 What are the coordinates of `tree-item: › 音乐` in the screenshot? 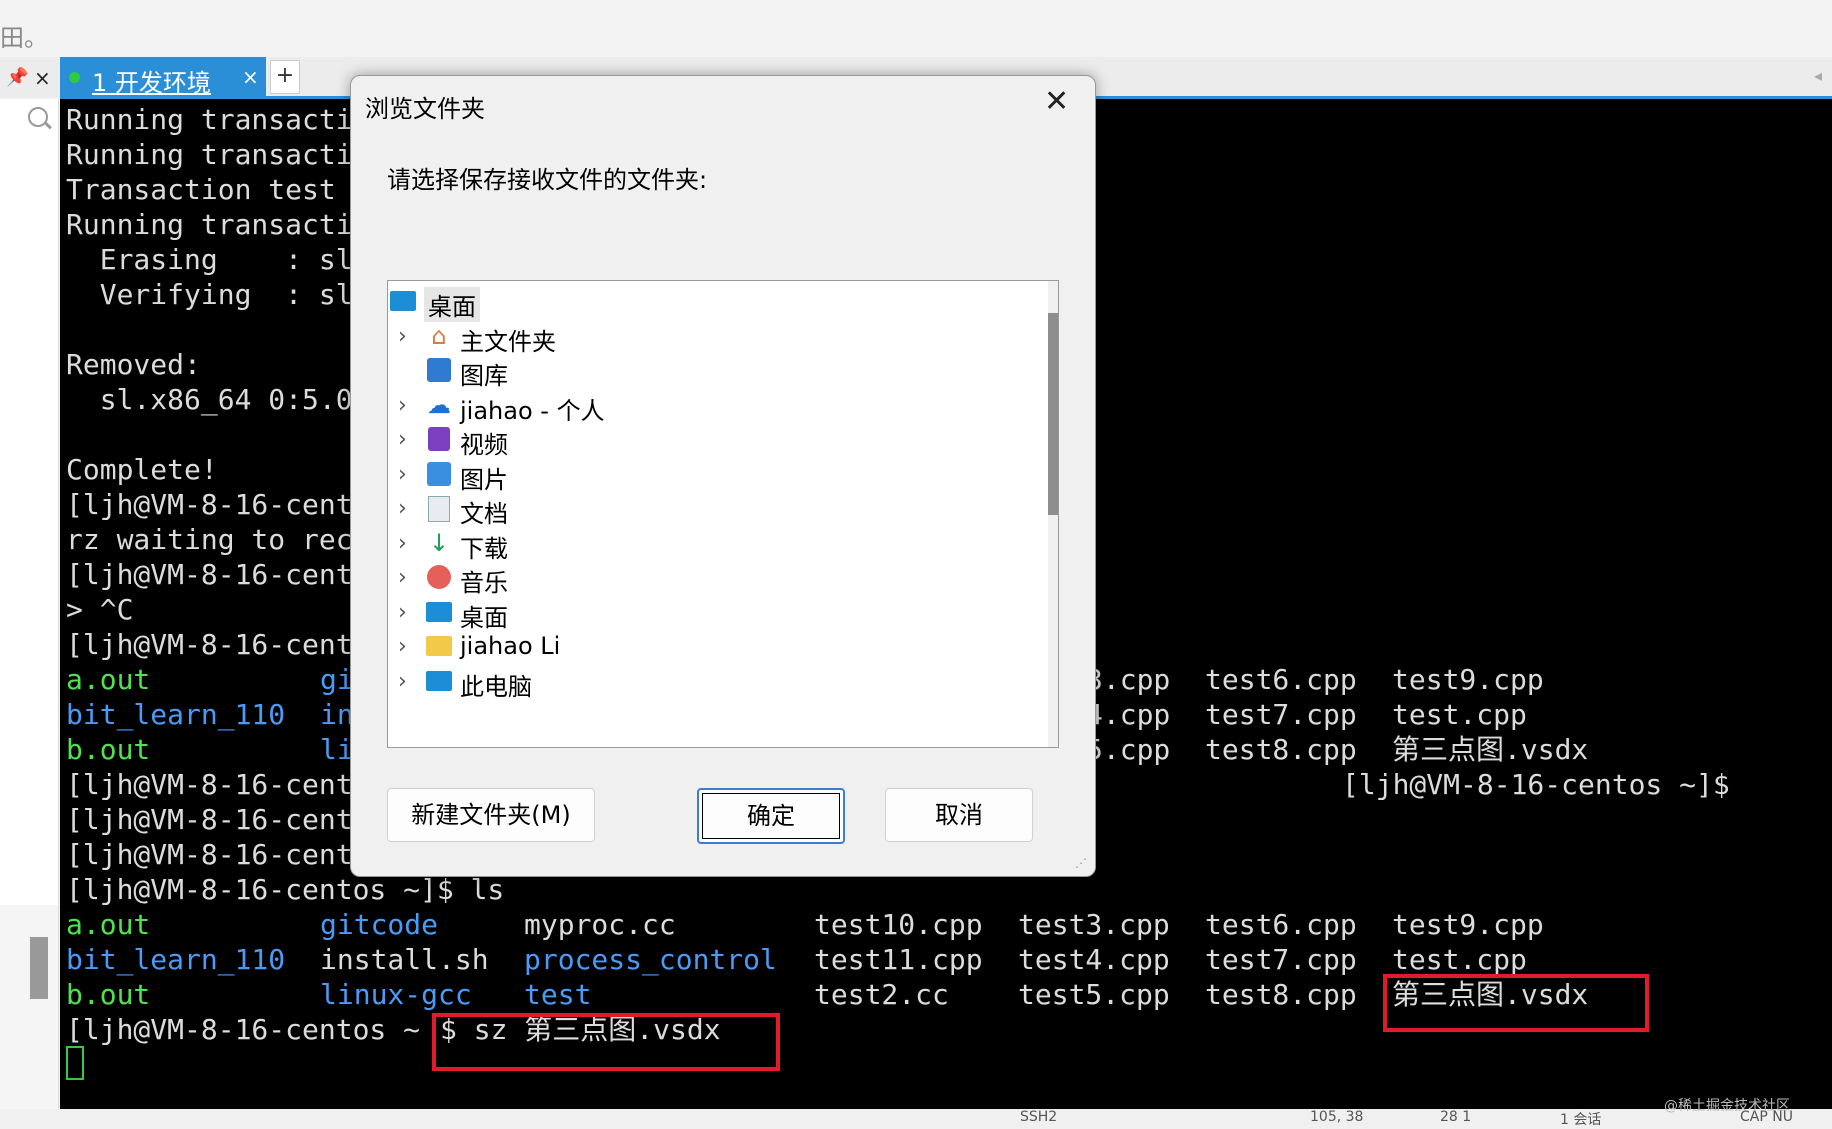 It's located at (698, 578).